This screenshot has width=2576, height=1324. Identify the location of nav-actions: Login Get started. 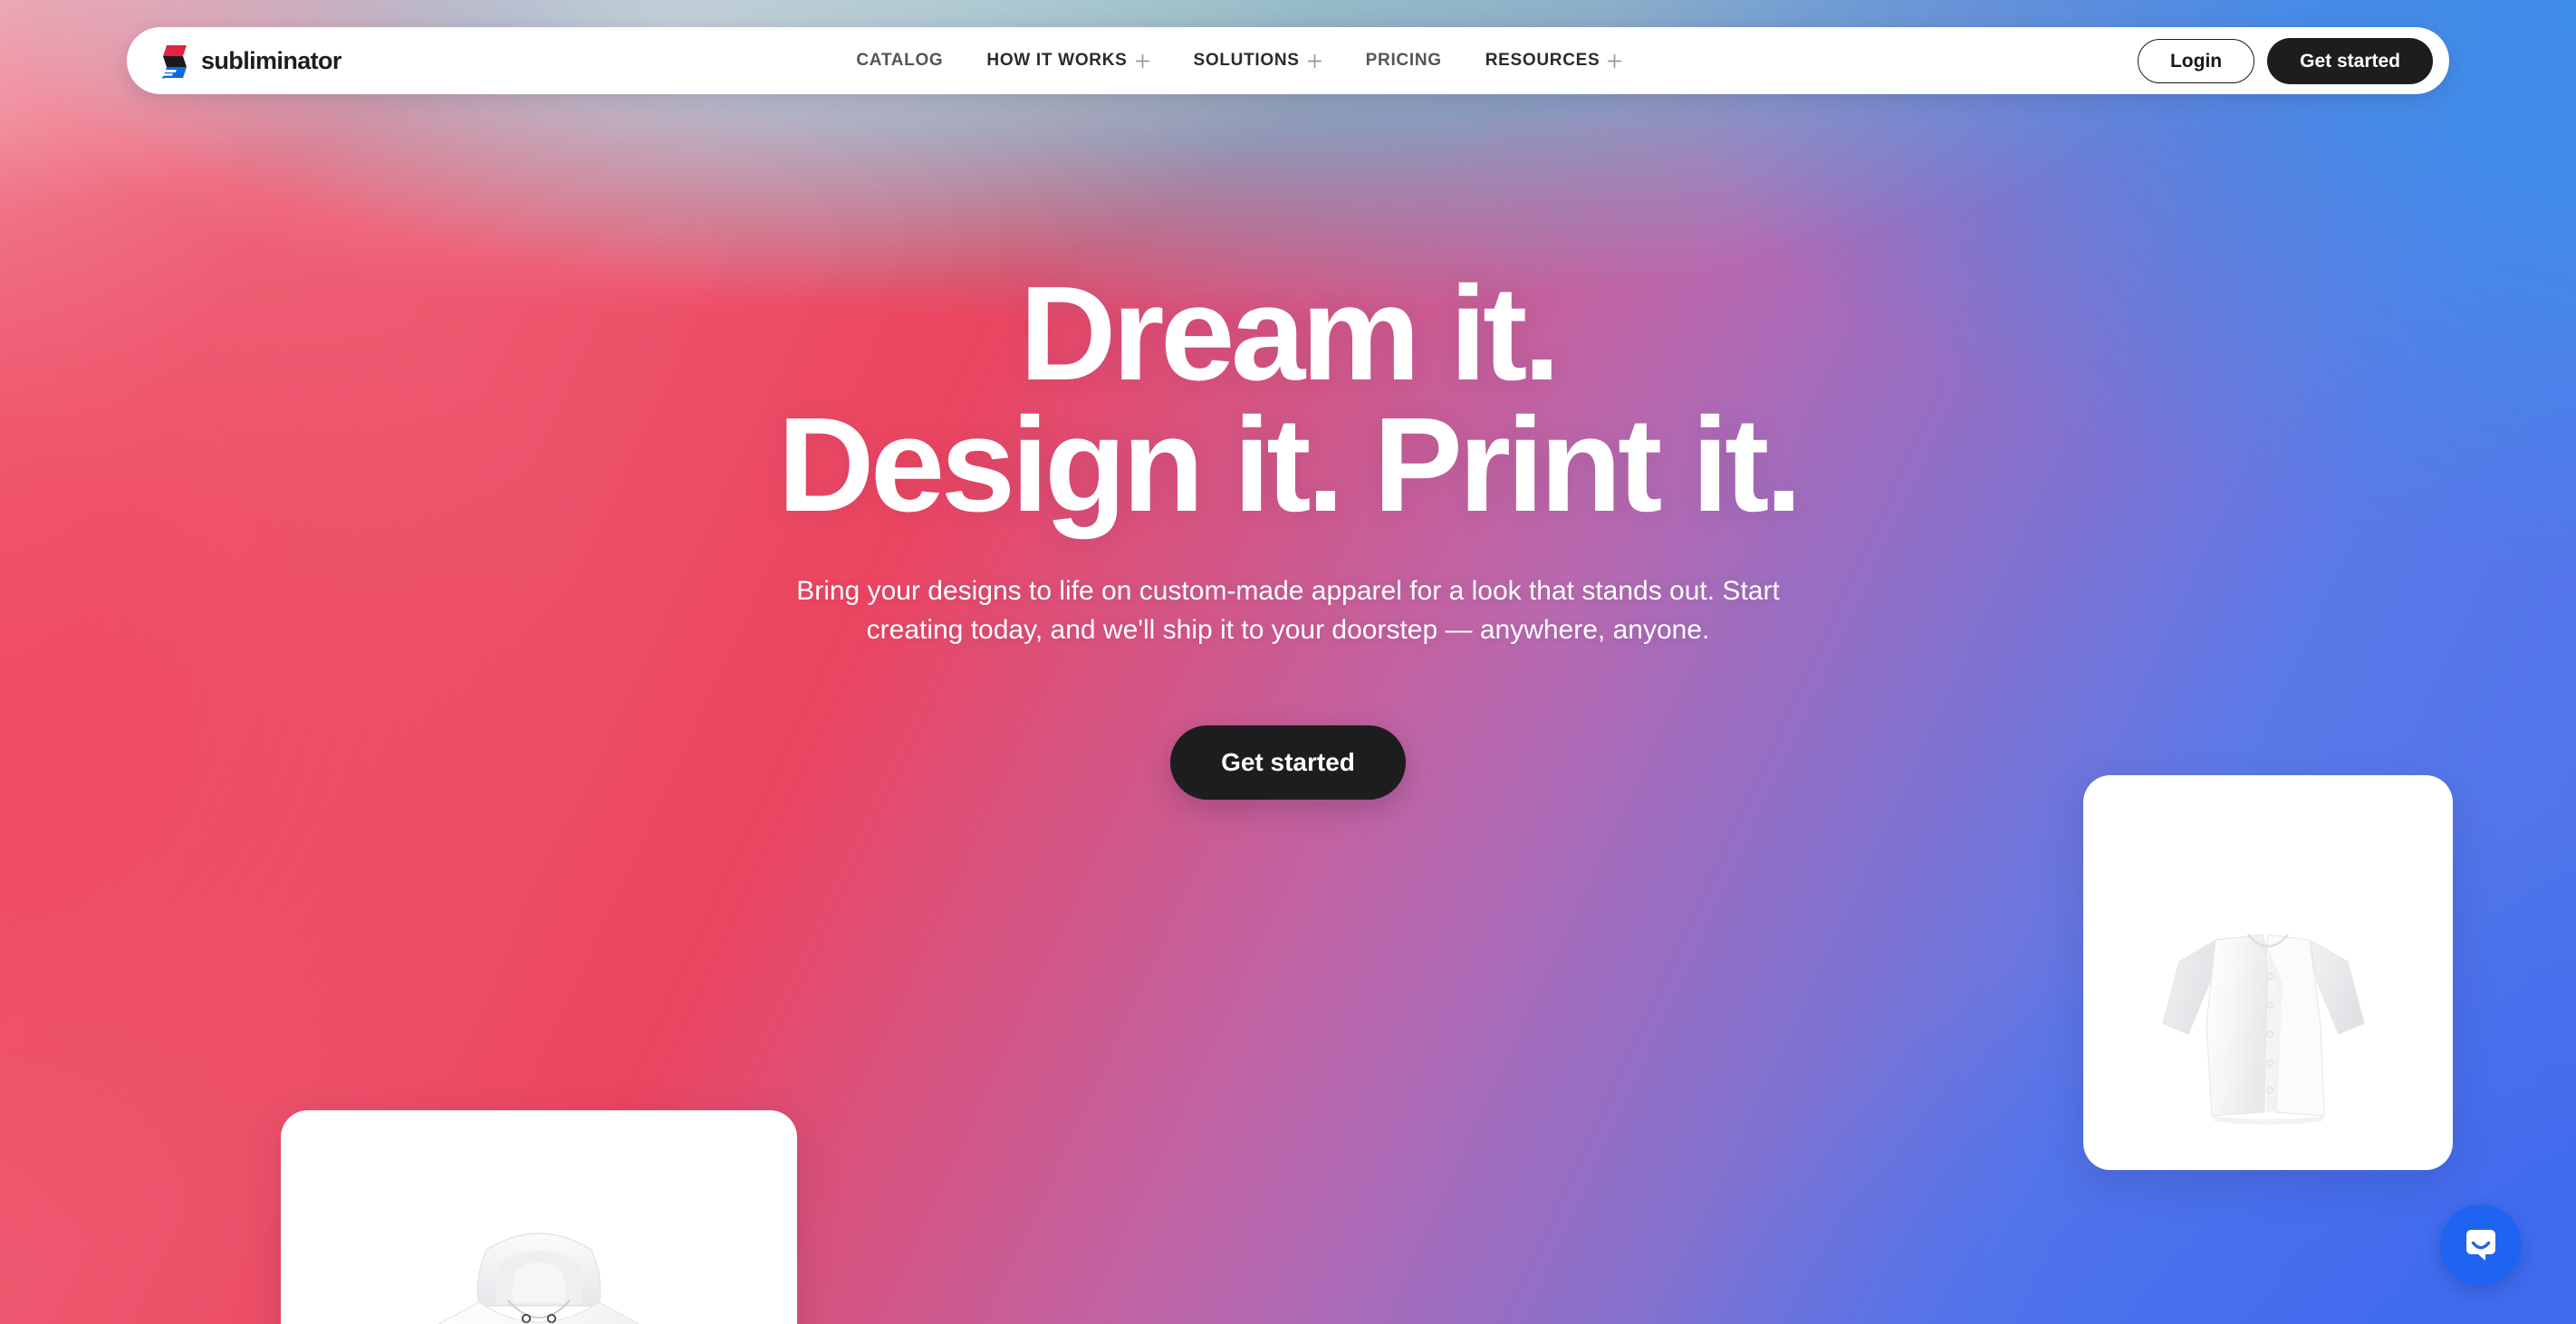
(2285, 60).